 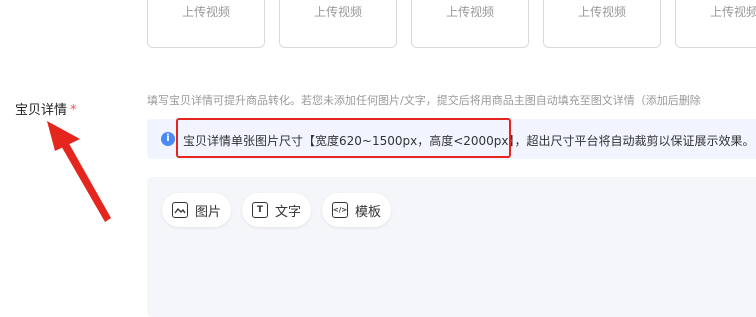 I want to click on code-template-icon: </>, so click(x=340, y=210).